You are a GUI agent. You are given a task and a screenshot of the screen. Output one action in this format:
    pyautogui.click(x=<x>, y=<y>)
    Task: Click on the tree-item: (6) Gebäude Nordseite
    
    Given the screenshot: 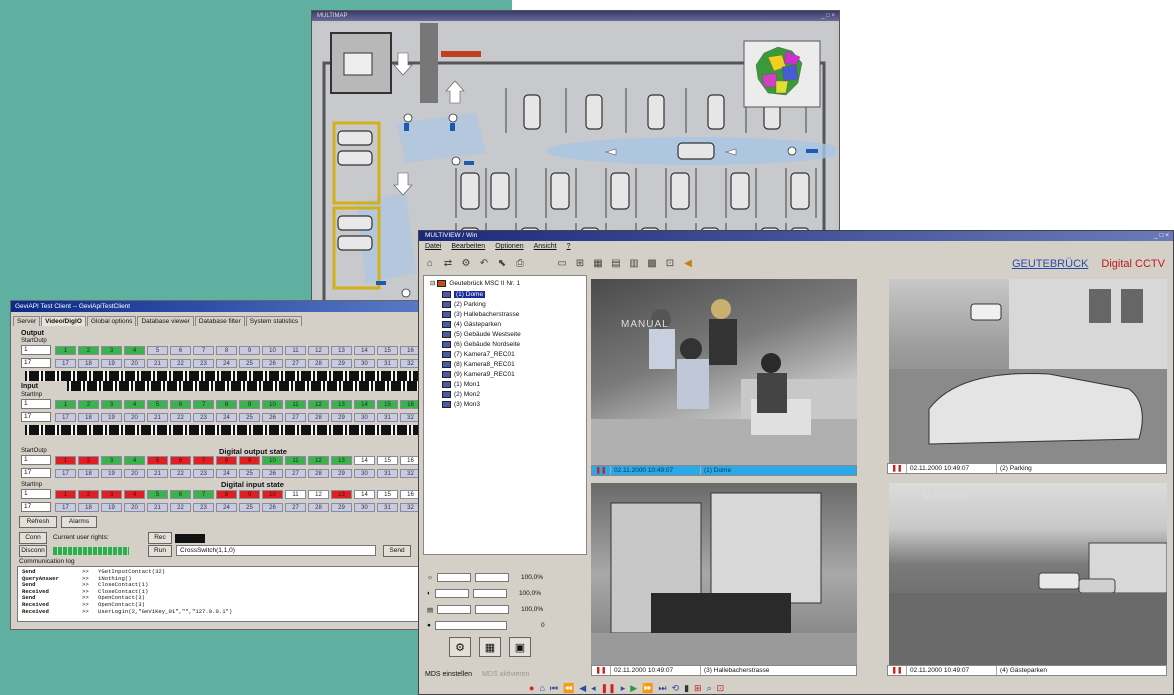 What is the action you would take?
    pyautogui.click(x=481, y=344)
    